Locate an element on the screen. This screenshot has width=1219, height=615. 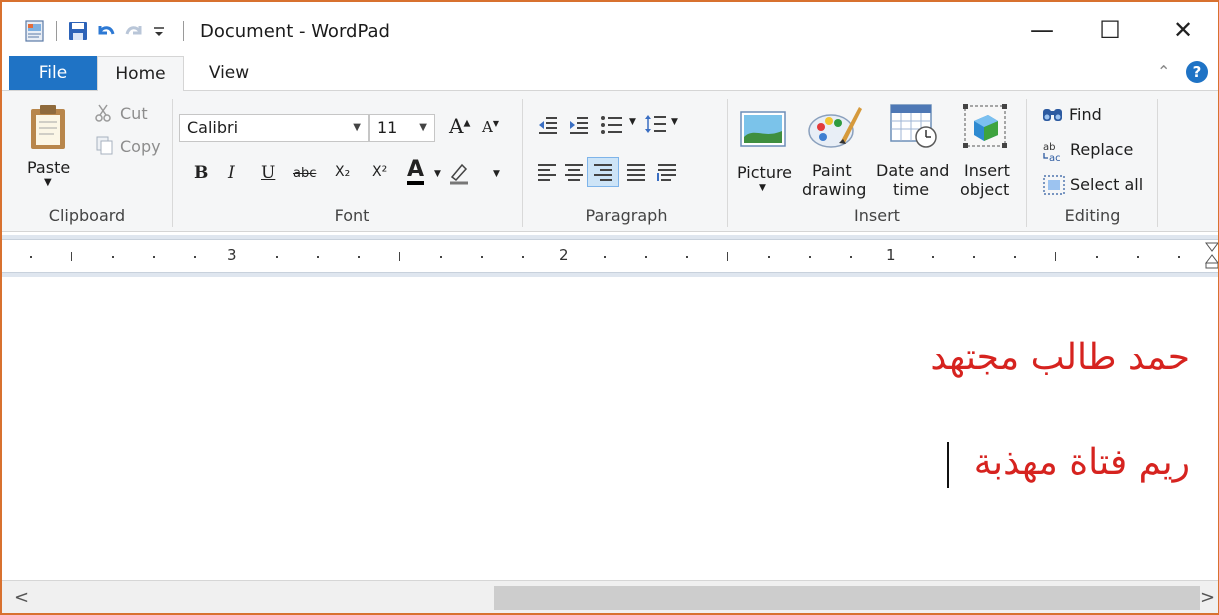
svg-text: ab is located at coordinates (1049, 147).